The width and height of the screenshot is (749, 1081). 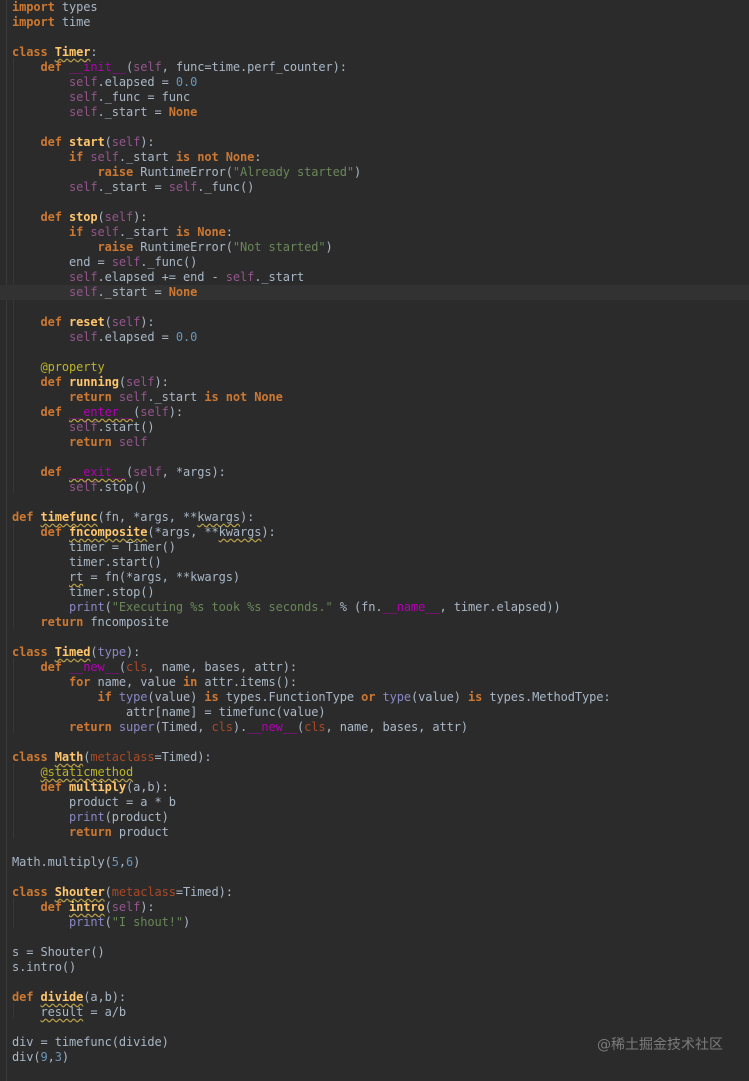 What do you see at coordinates (374, 547) in the screenshot?
I see `code-line: timer = Timer()` at bounding box center [374, 547].